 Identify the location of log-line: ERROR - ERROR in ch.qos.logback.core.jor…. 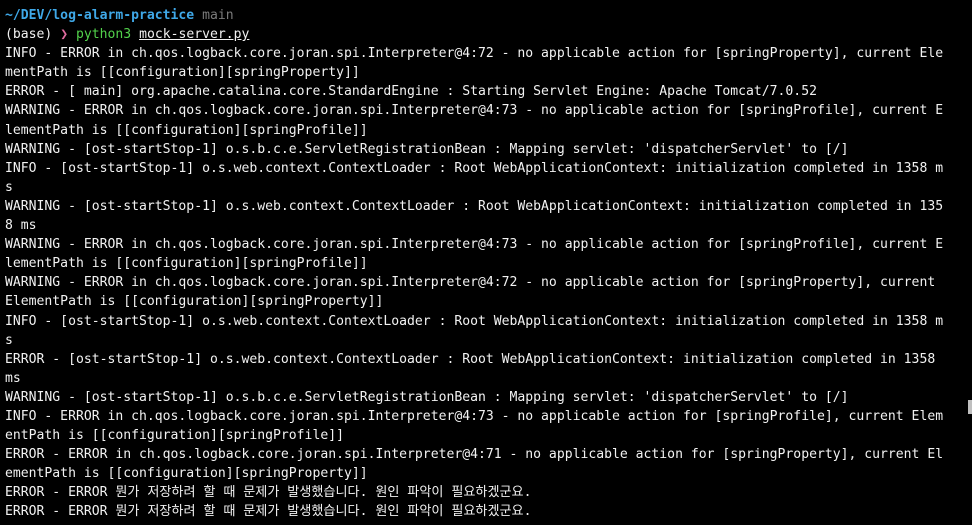
(474, 455).